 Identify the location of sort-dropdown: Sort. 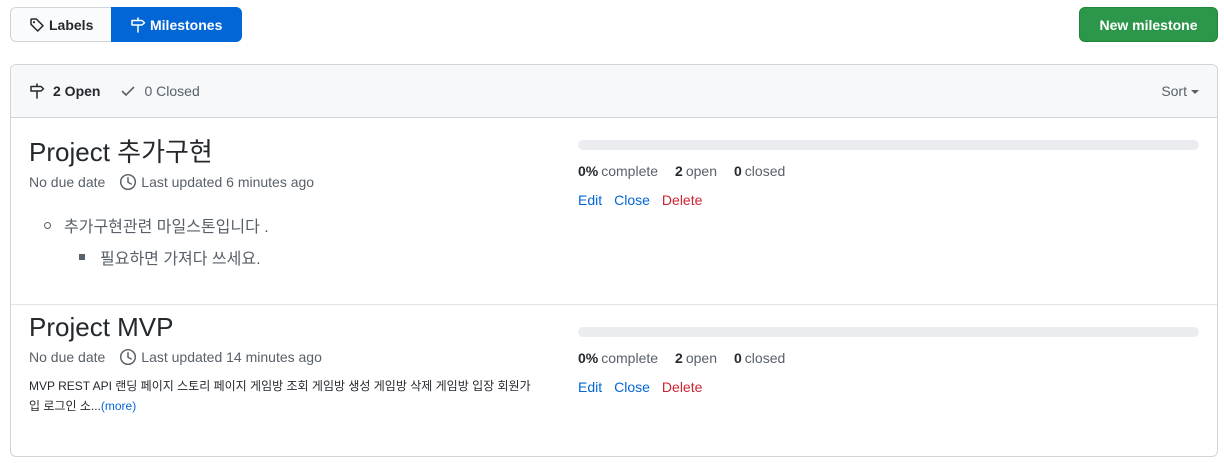
(1180, 91).